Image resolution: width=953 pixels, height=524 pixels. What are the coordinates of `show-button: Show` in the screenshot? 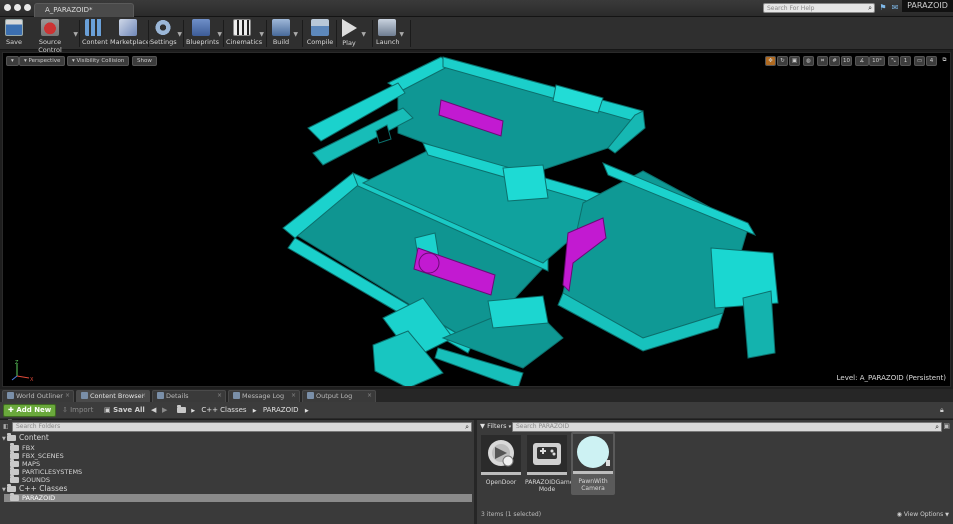 It's located at (144, 61).